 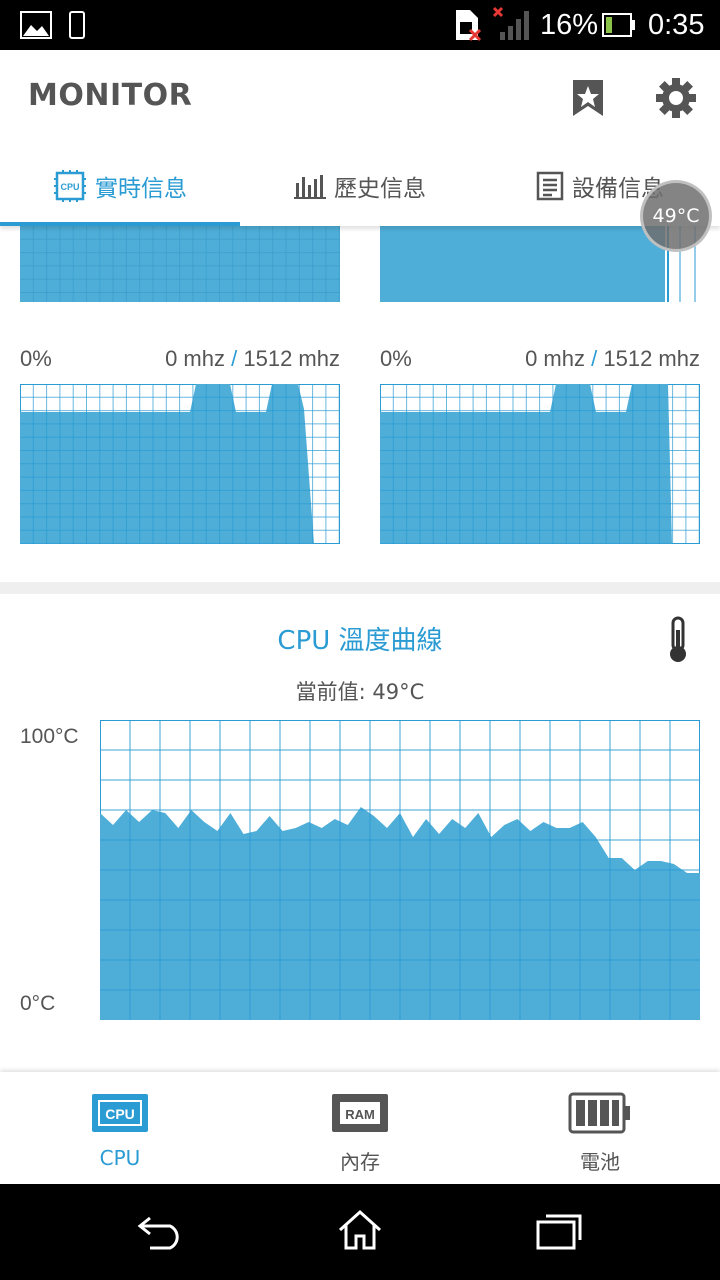 What do you see at coordinates (360, 1162) in the screenshot?
I see `nav-label: 內存` at bounding box center [360, 1162].